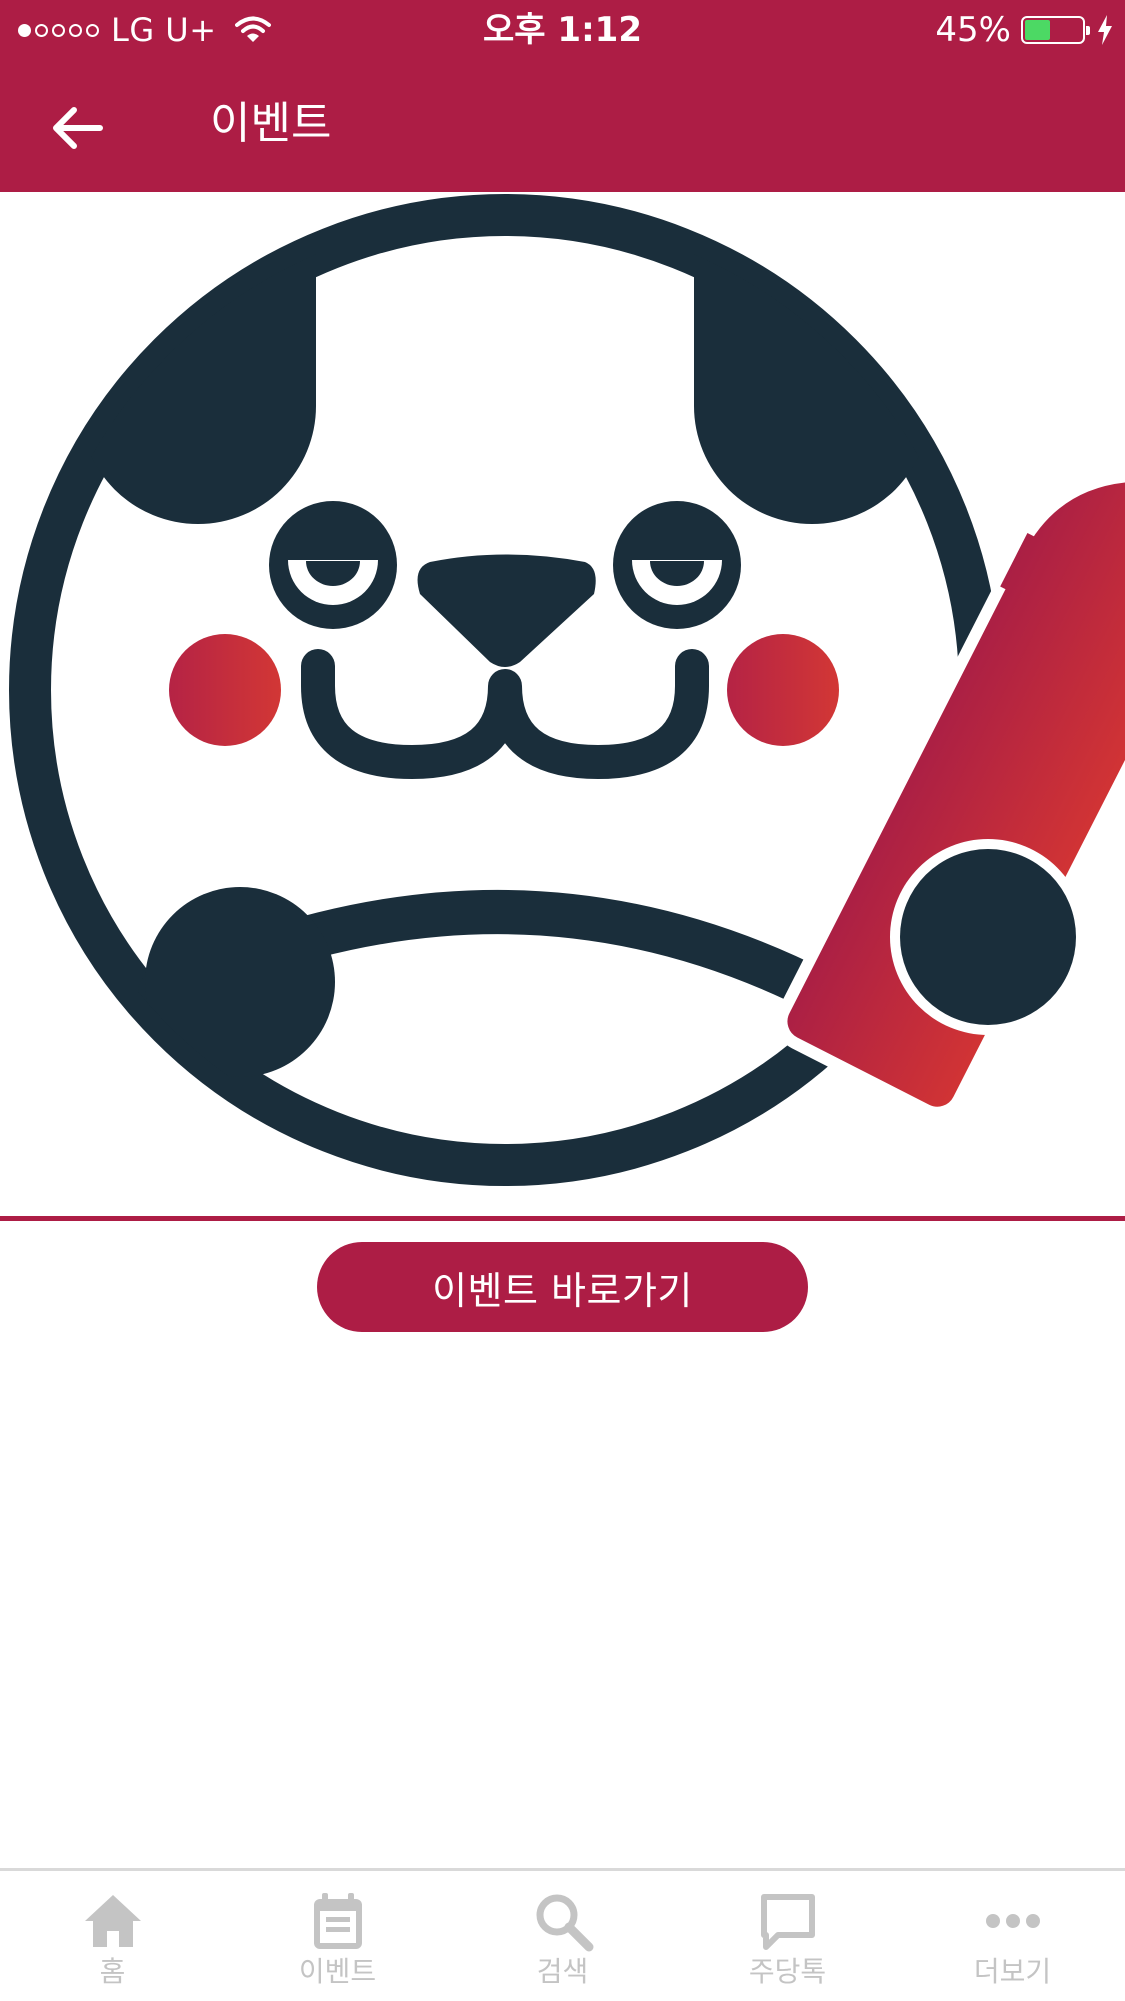  I want to click on battery-level-fill, so click(1038, 30).